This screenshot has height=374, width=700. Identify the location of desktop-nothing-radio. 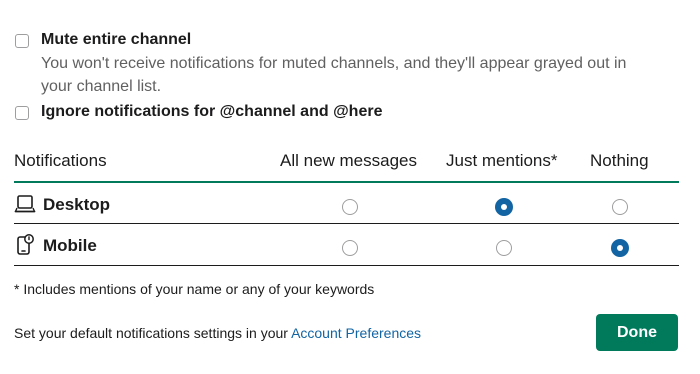
(620, 207).